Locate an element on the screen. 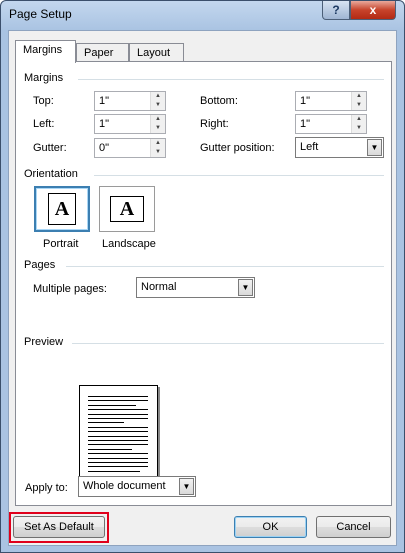 This screenshot has height=553, width=405. tab-layout-label: Layout is located at coordinates (154, 53).